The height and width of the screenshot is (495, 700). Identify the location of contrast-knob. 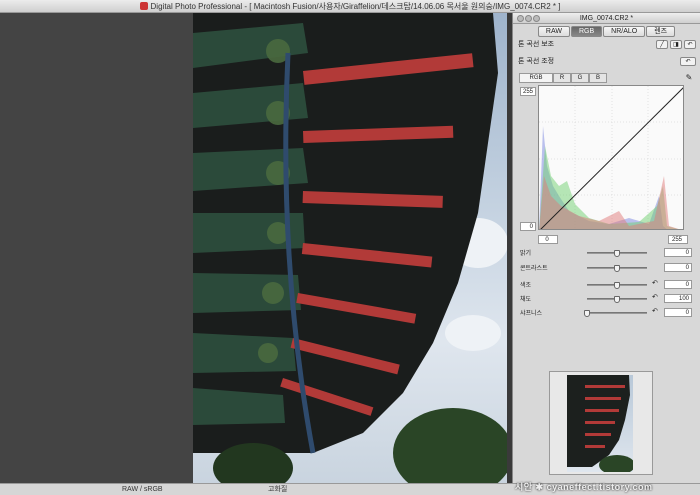
(617, 268).